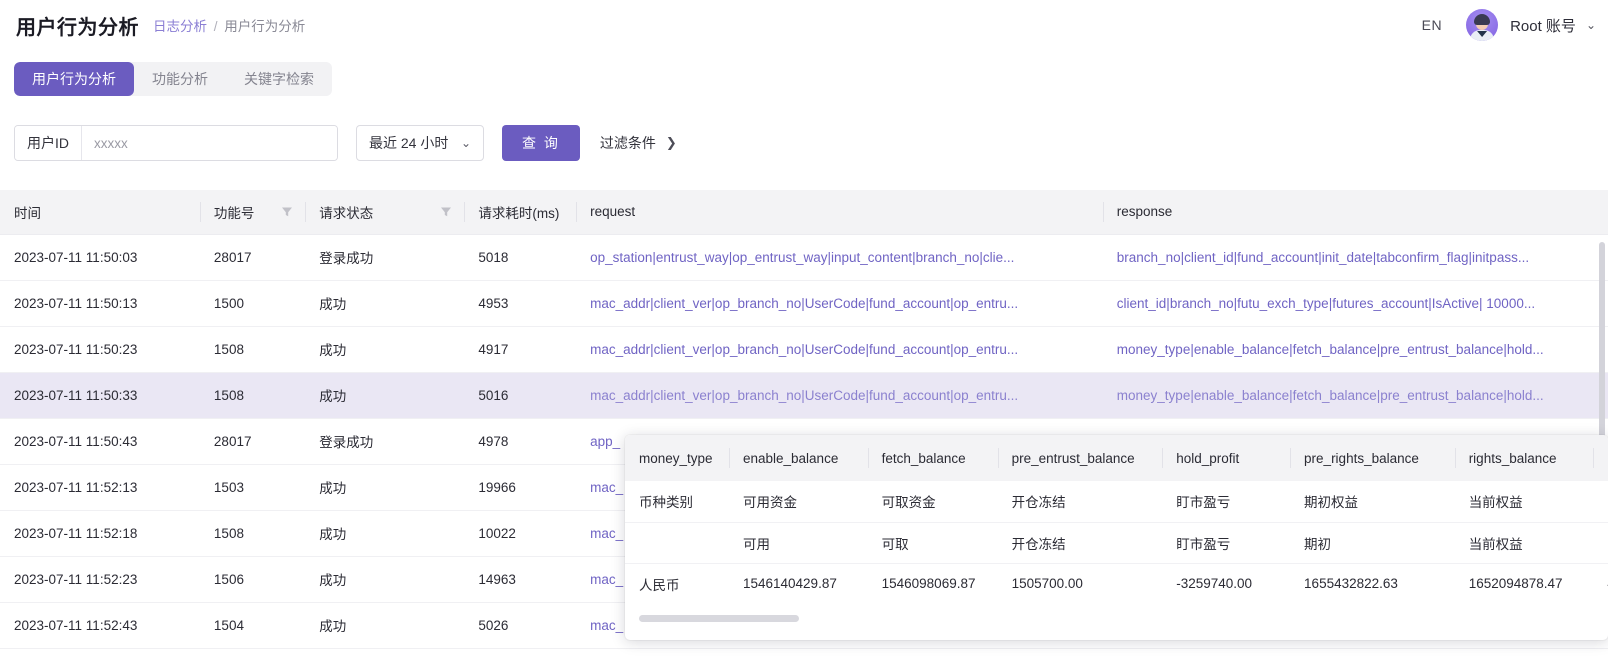  Describe the element at coordinates (252, 533) in the screenshot. I see `cell-function-no: 1508` at that location.